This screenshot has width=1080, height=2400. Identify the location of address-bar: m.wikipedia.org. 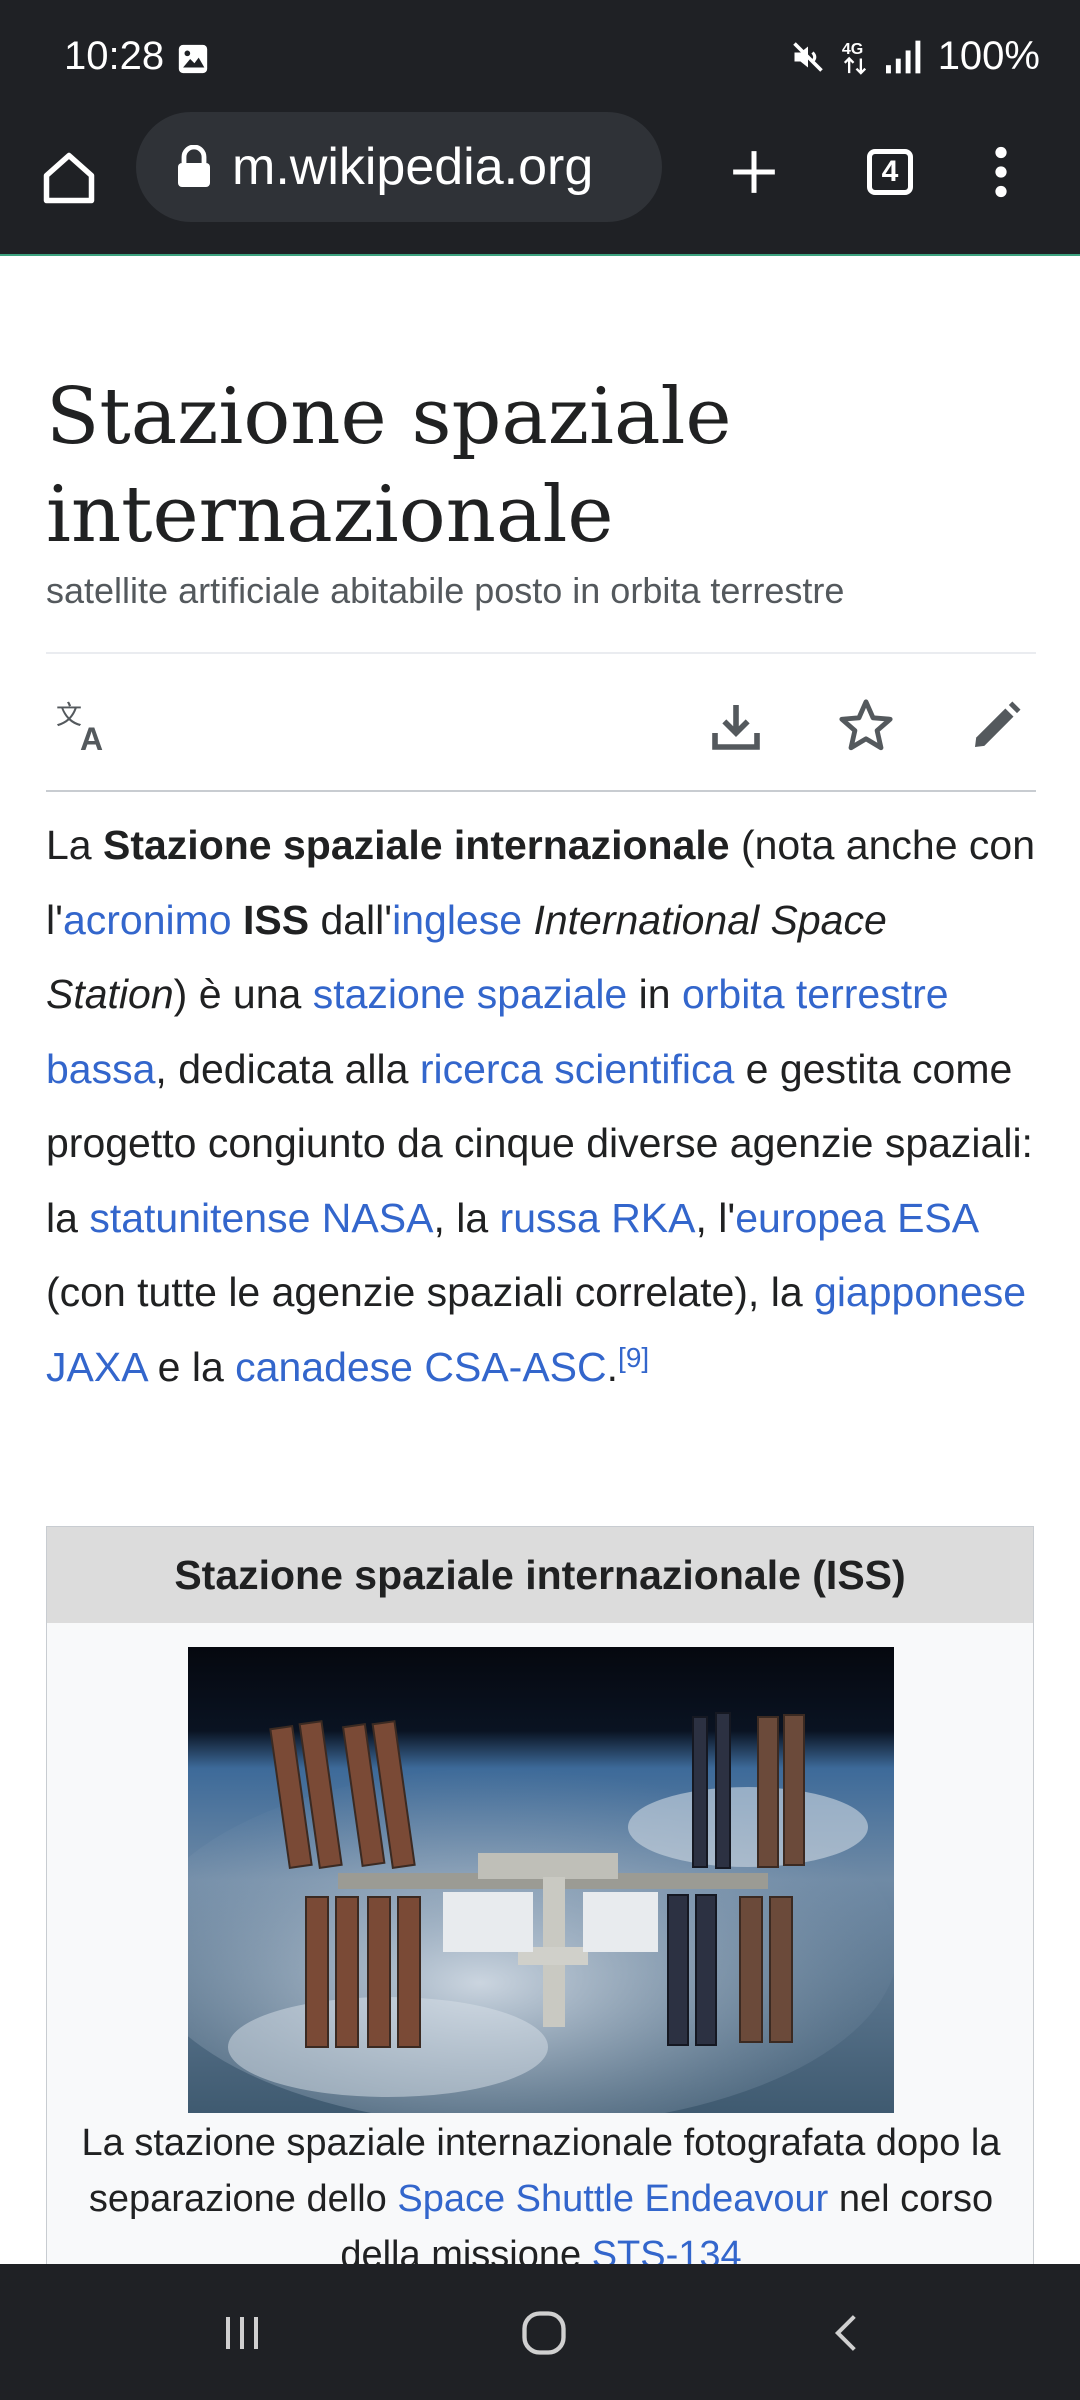
(399, 167).